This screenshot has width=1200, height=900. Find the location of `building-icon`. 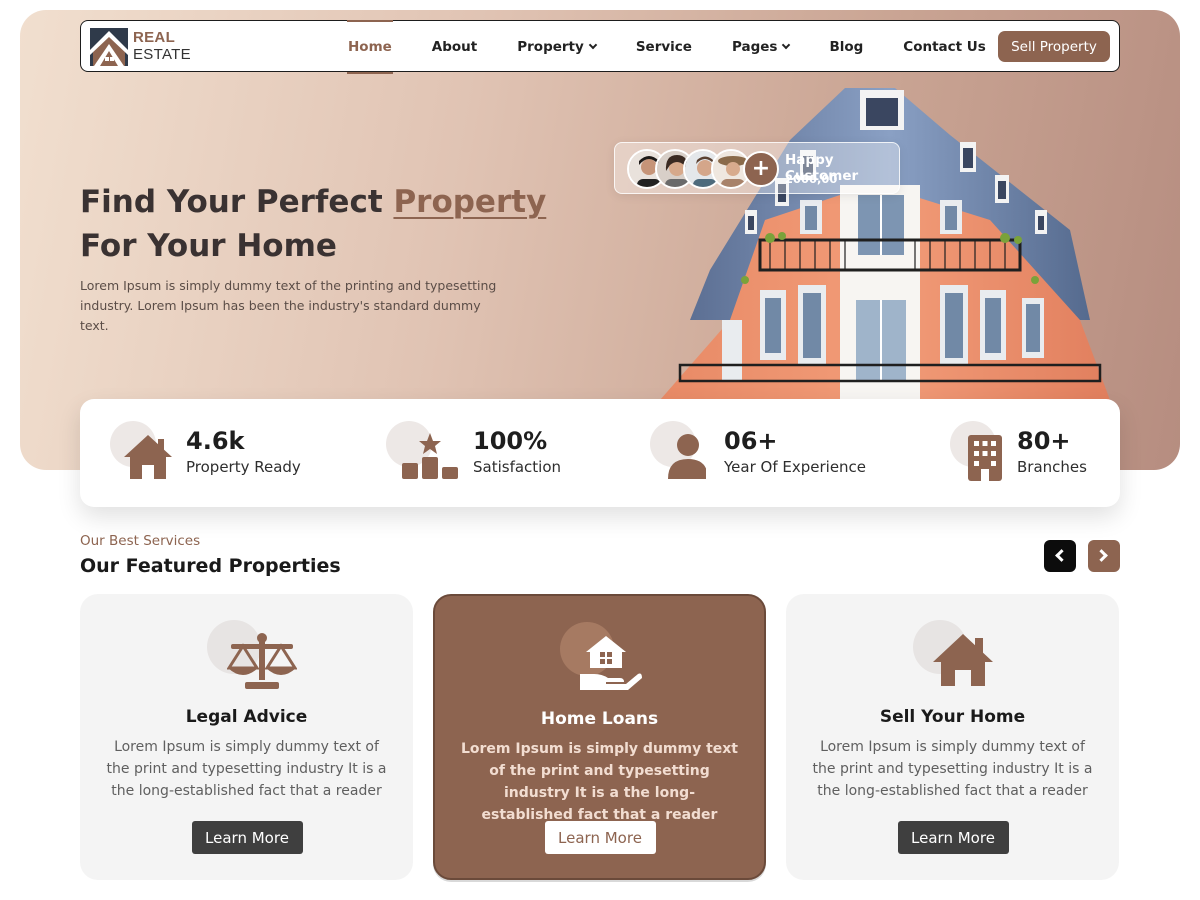

building-icon is located at coordinates (982, 453).